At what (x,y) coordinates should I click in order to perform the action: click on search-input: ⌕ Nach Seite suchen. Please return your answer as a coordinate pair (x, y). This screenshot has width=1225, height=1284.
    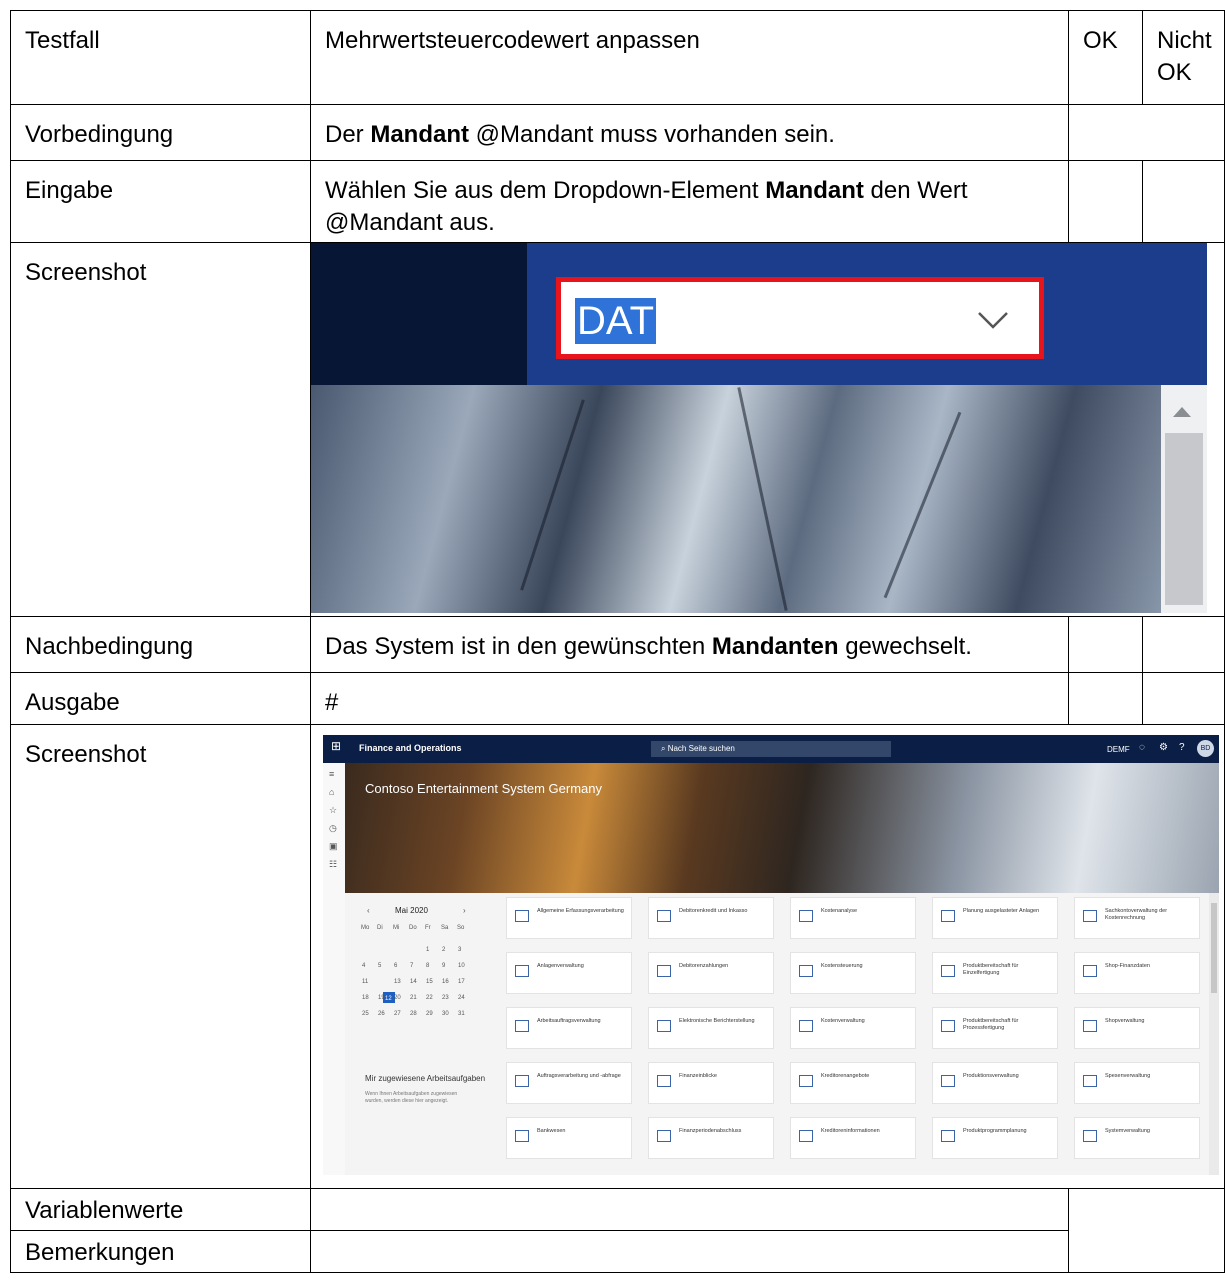
    Looking at the image, I should click on (771, 749).